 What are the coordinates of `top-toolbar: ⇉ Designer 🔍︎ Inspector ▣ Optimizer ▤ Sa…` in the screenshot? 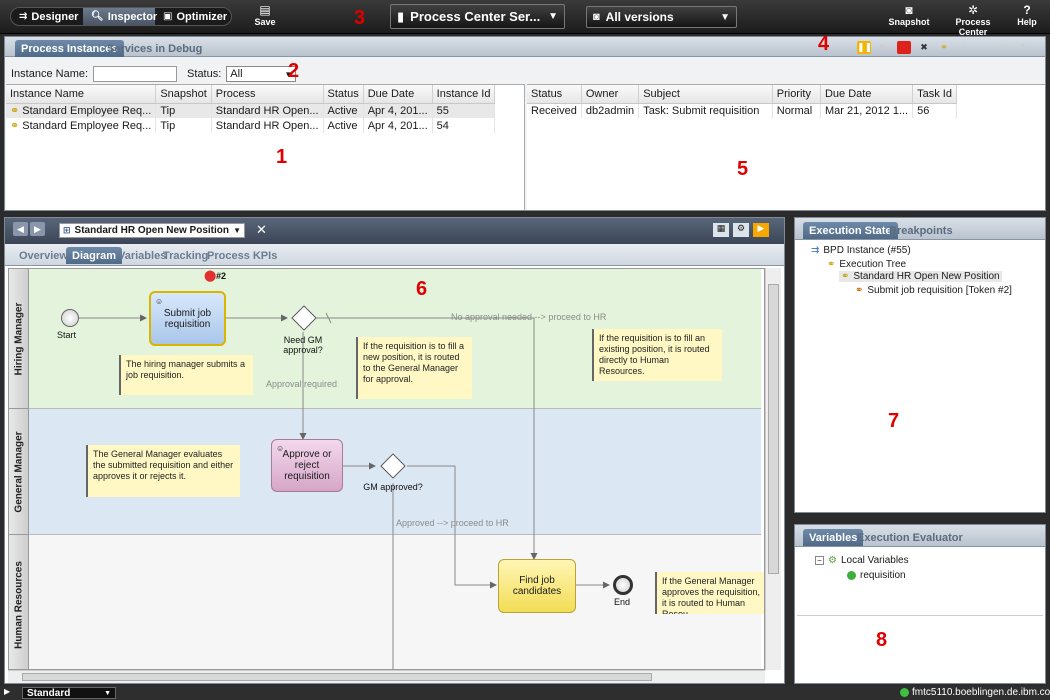 It's located at (525, 19).